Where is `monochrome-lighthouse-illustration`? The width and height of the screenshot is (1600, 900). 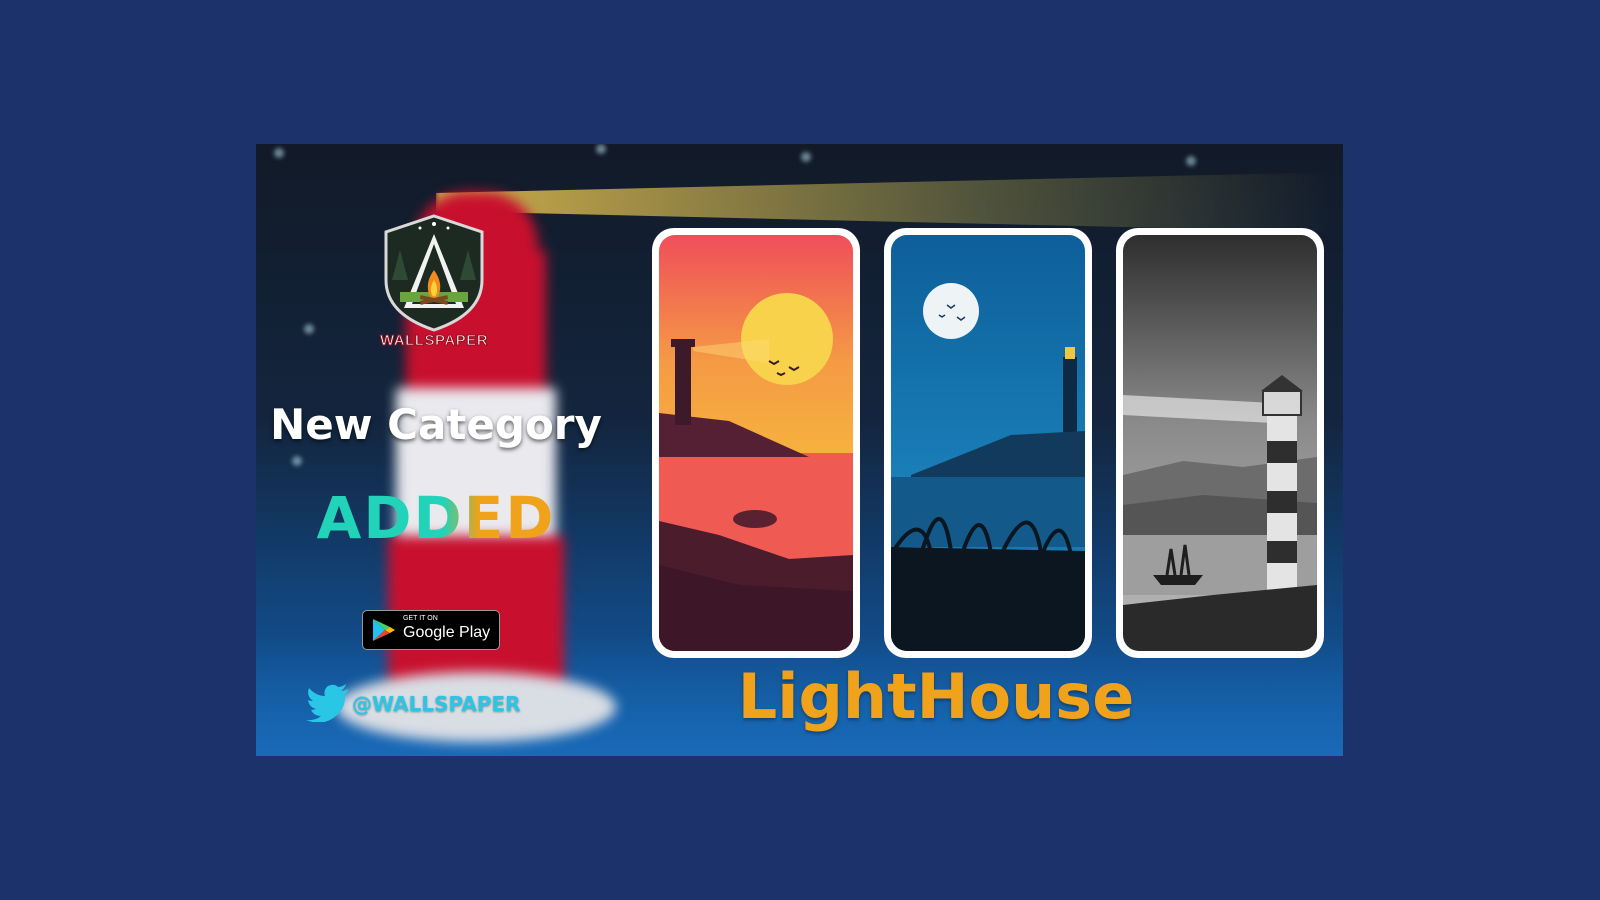
monochrome-lighthouse-illustration is located at coordinates (1220, 443).